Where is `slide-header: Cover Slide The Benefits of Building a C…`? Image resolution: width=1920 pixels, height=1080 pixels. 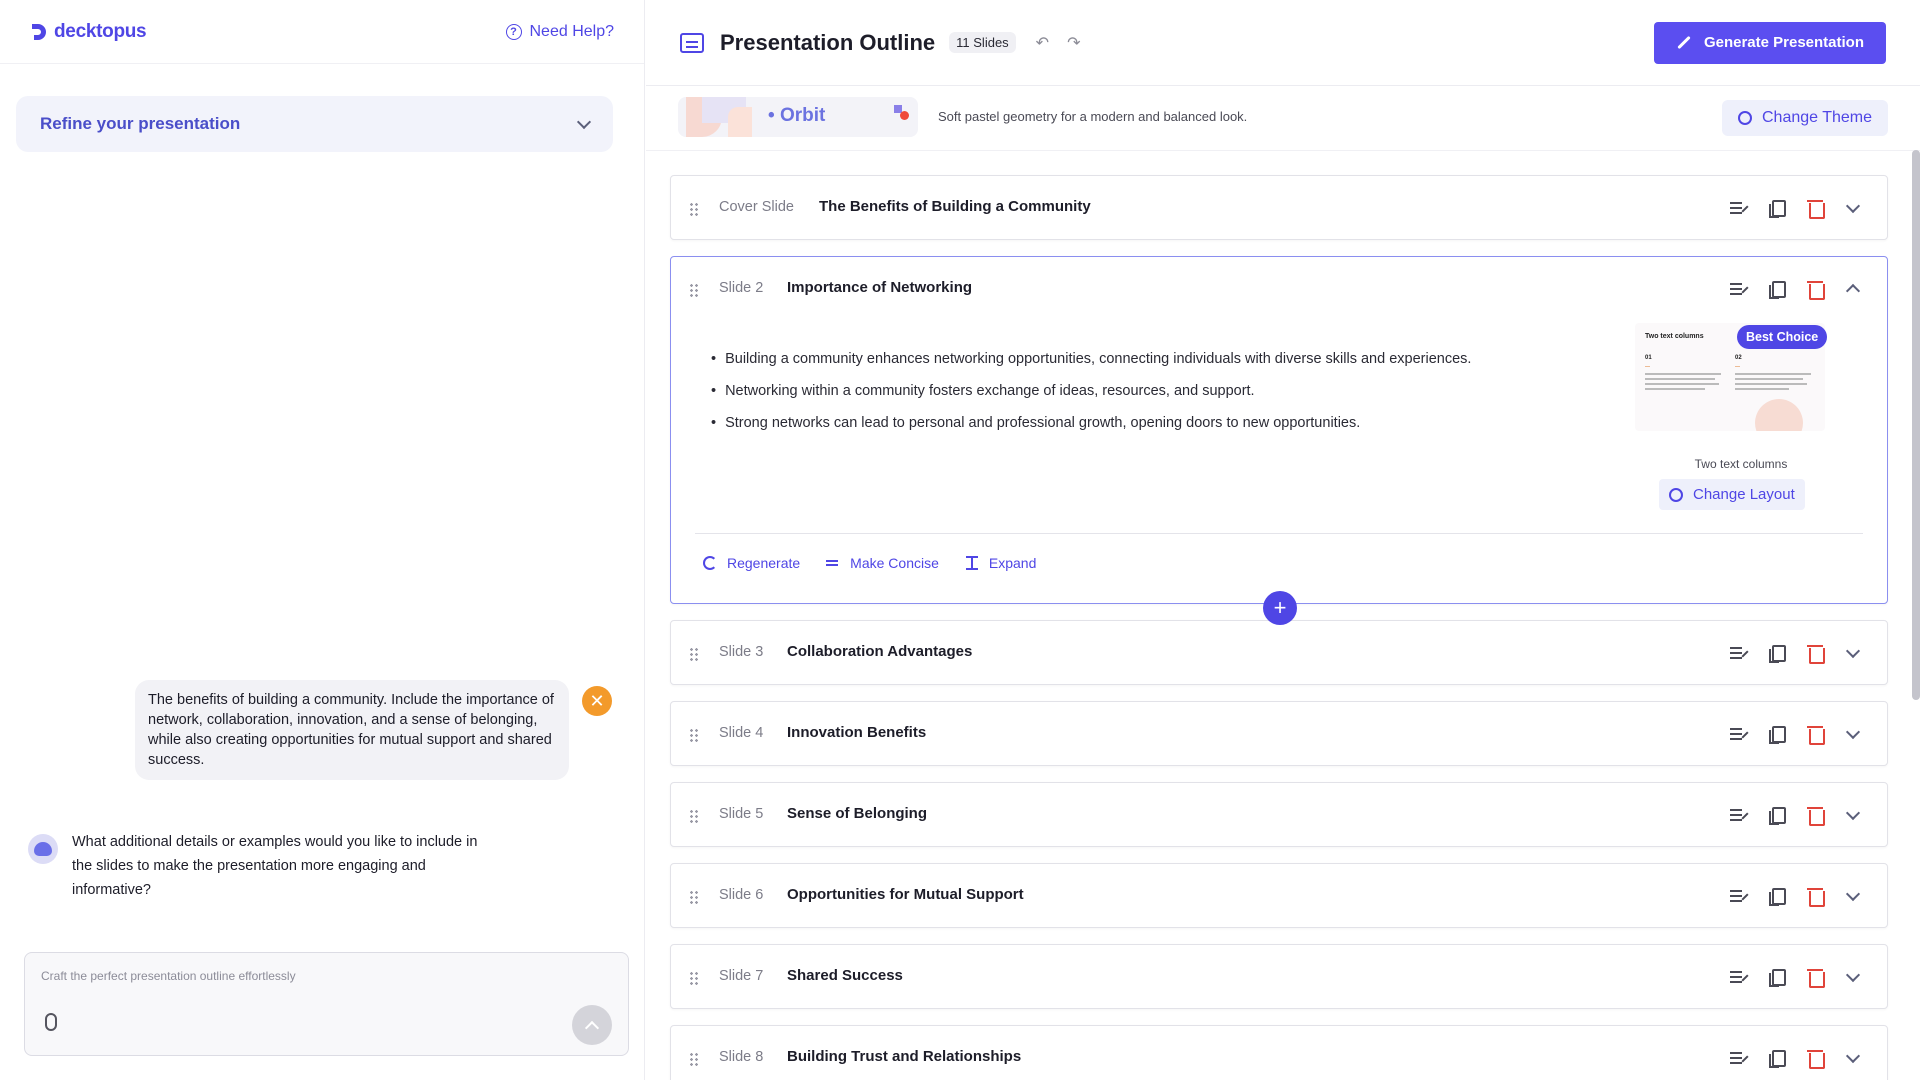 slide-header: Cover Slide The Benefits of Building a C… is located at coordinates (1279, 208).